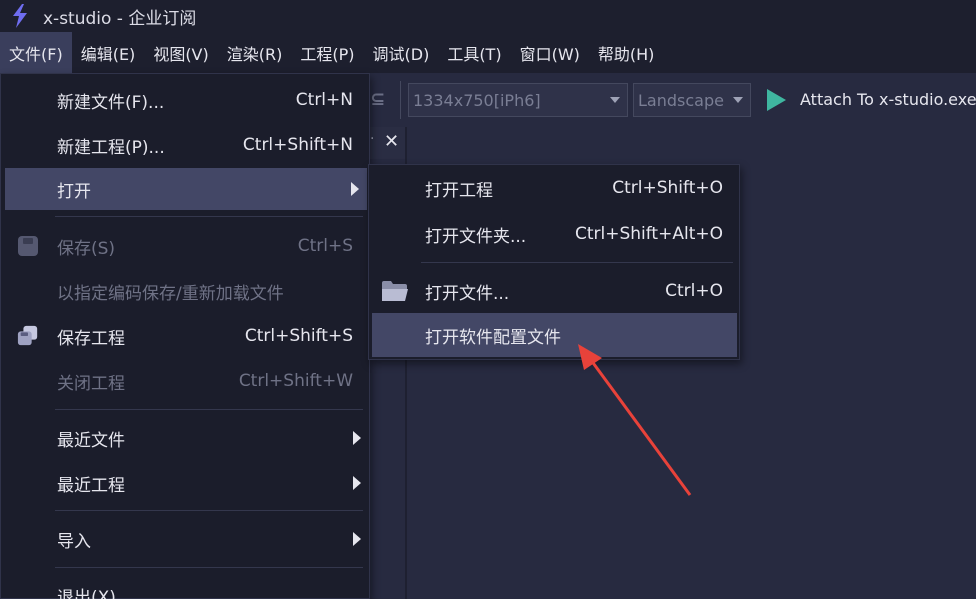 This screenshot has width=976, height=599. I want to click on menu-item-label: 打开软件配置文件, so click(493, 337).